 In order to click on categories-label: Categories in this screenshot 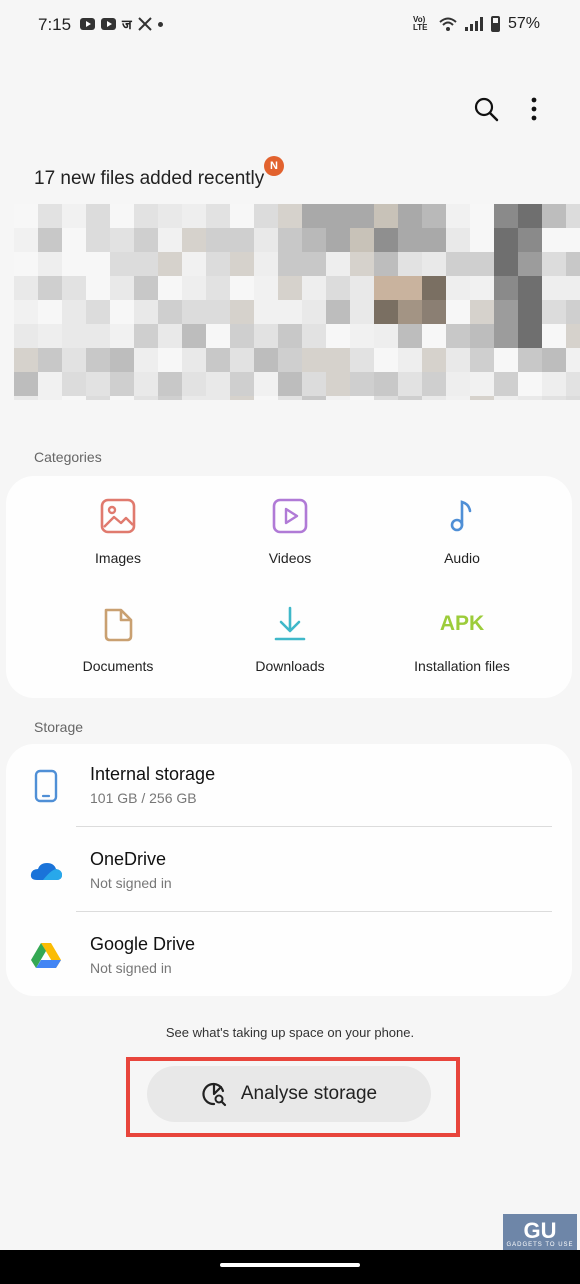, I will do `click(68, 457)`.